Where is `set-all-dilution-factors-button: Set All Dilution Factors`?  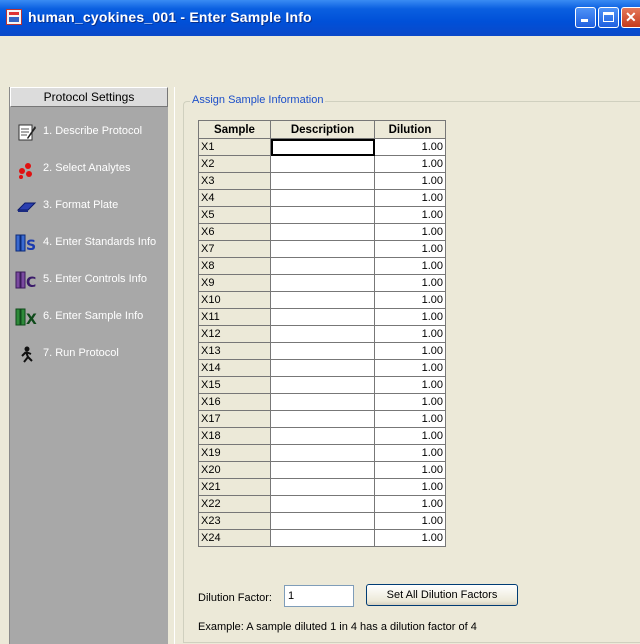
set-all-dilution-factors-button: Set All Dilution Factors is located at coordinates (442, 595).